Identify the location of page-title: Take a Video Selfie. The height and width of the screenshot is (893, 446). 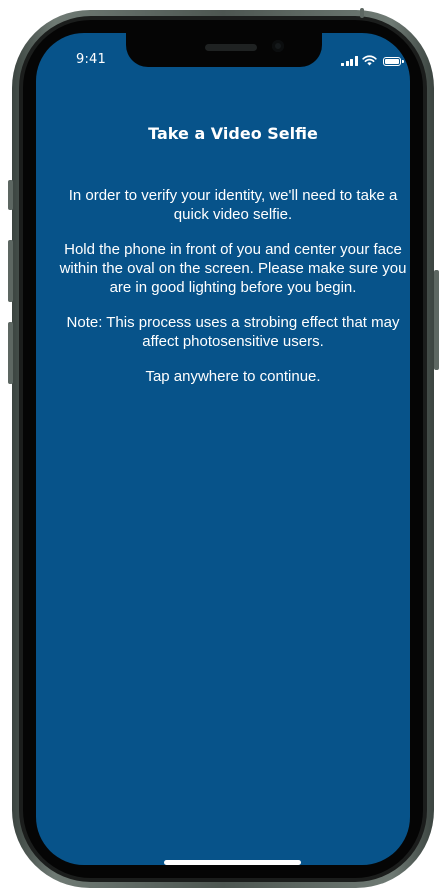
(233, 133).